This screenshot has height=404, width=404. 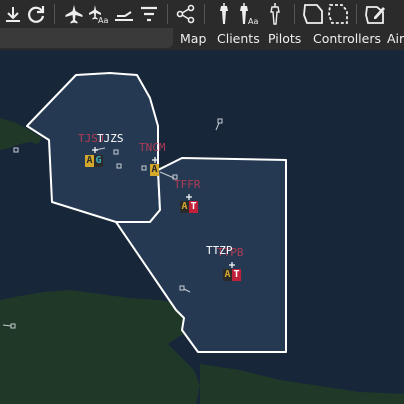 I want to click on badge-gnd: G, so click(x=98, y=161).